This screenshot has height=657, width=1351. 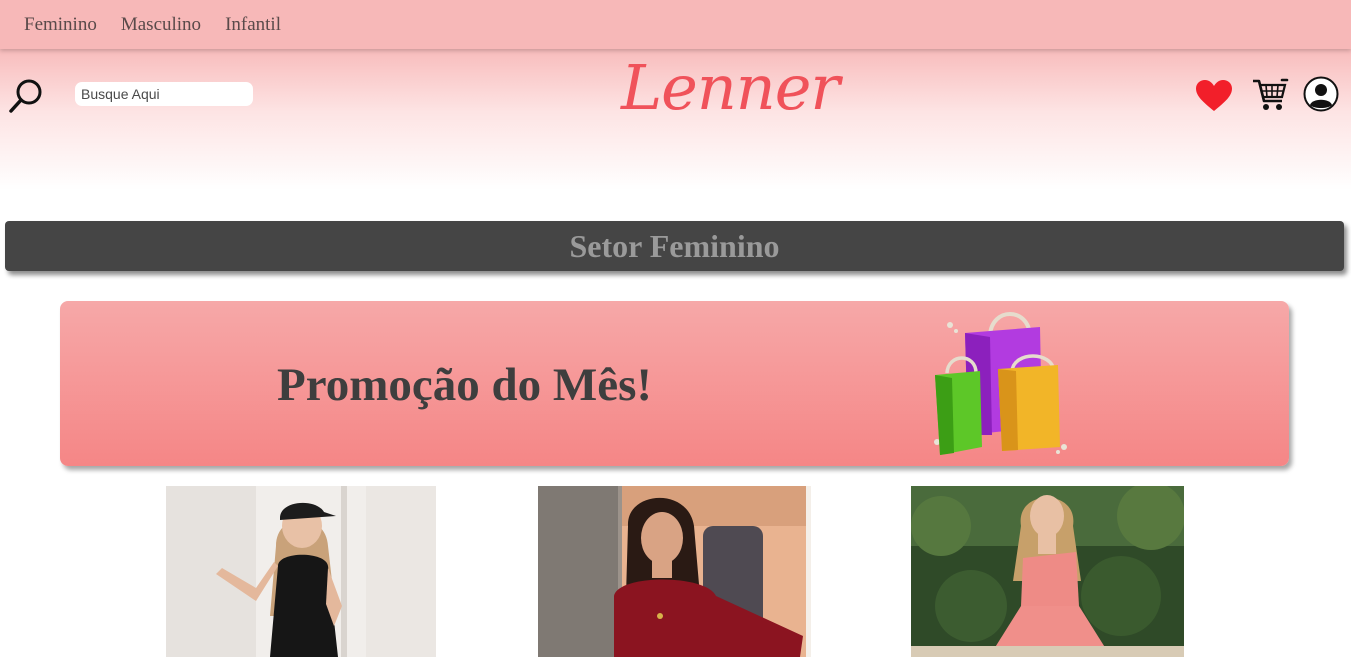 What do you see at coordinates (60, 25) in the screenshot?
I see `nav-link-feminino: Feminino` at bounding box center [60, 25].